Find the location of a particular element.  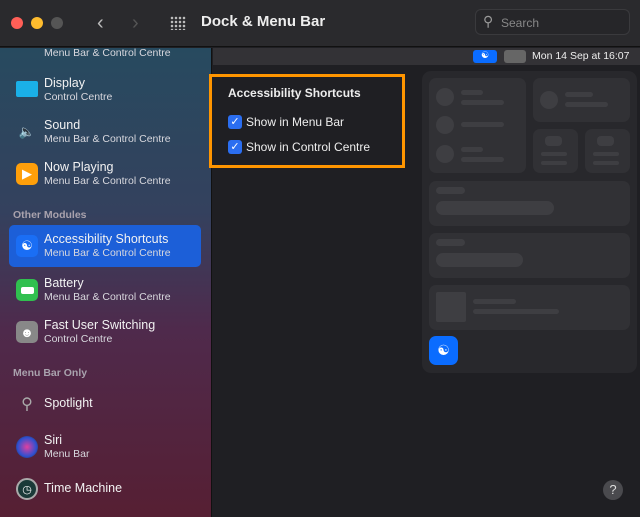

sidebar-item-display: Display Control Centre is located at coordinates (105, 90).